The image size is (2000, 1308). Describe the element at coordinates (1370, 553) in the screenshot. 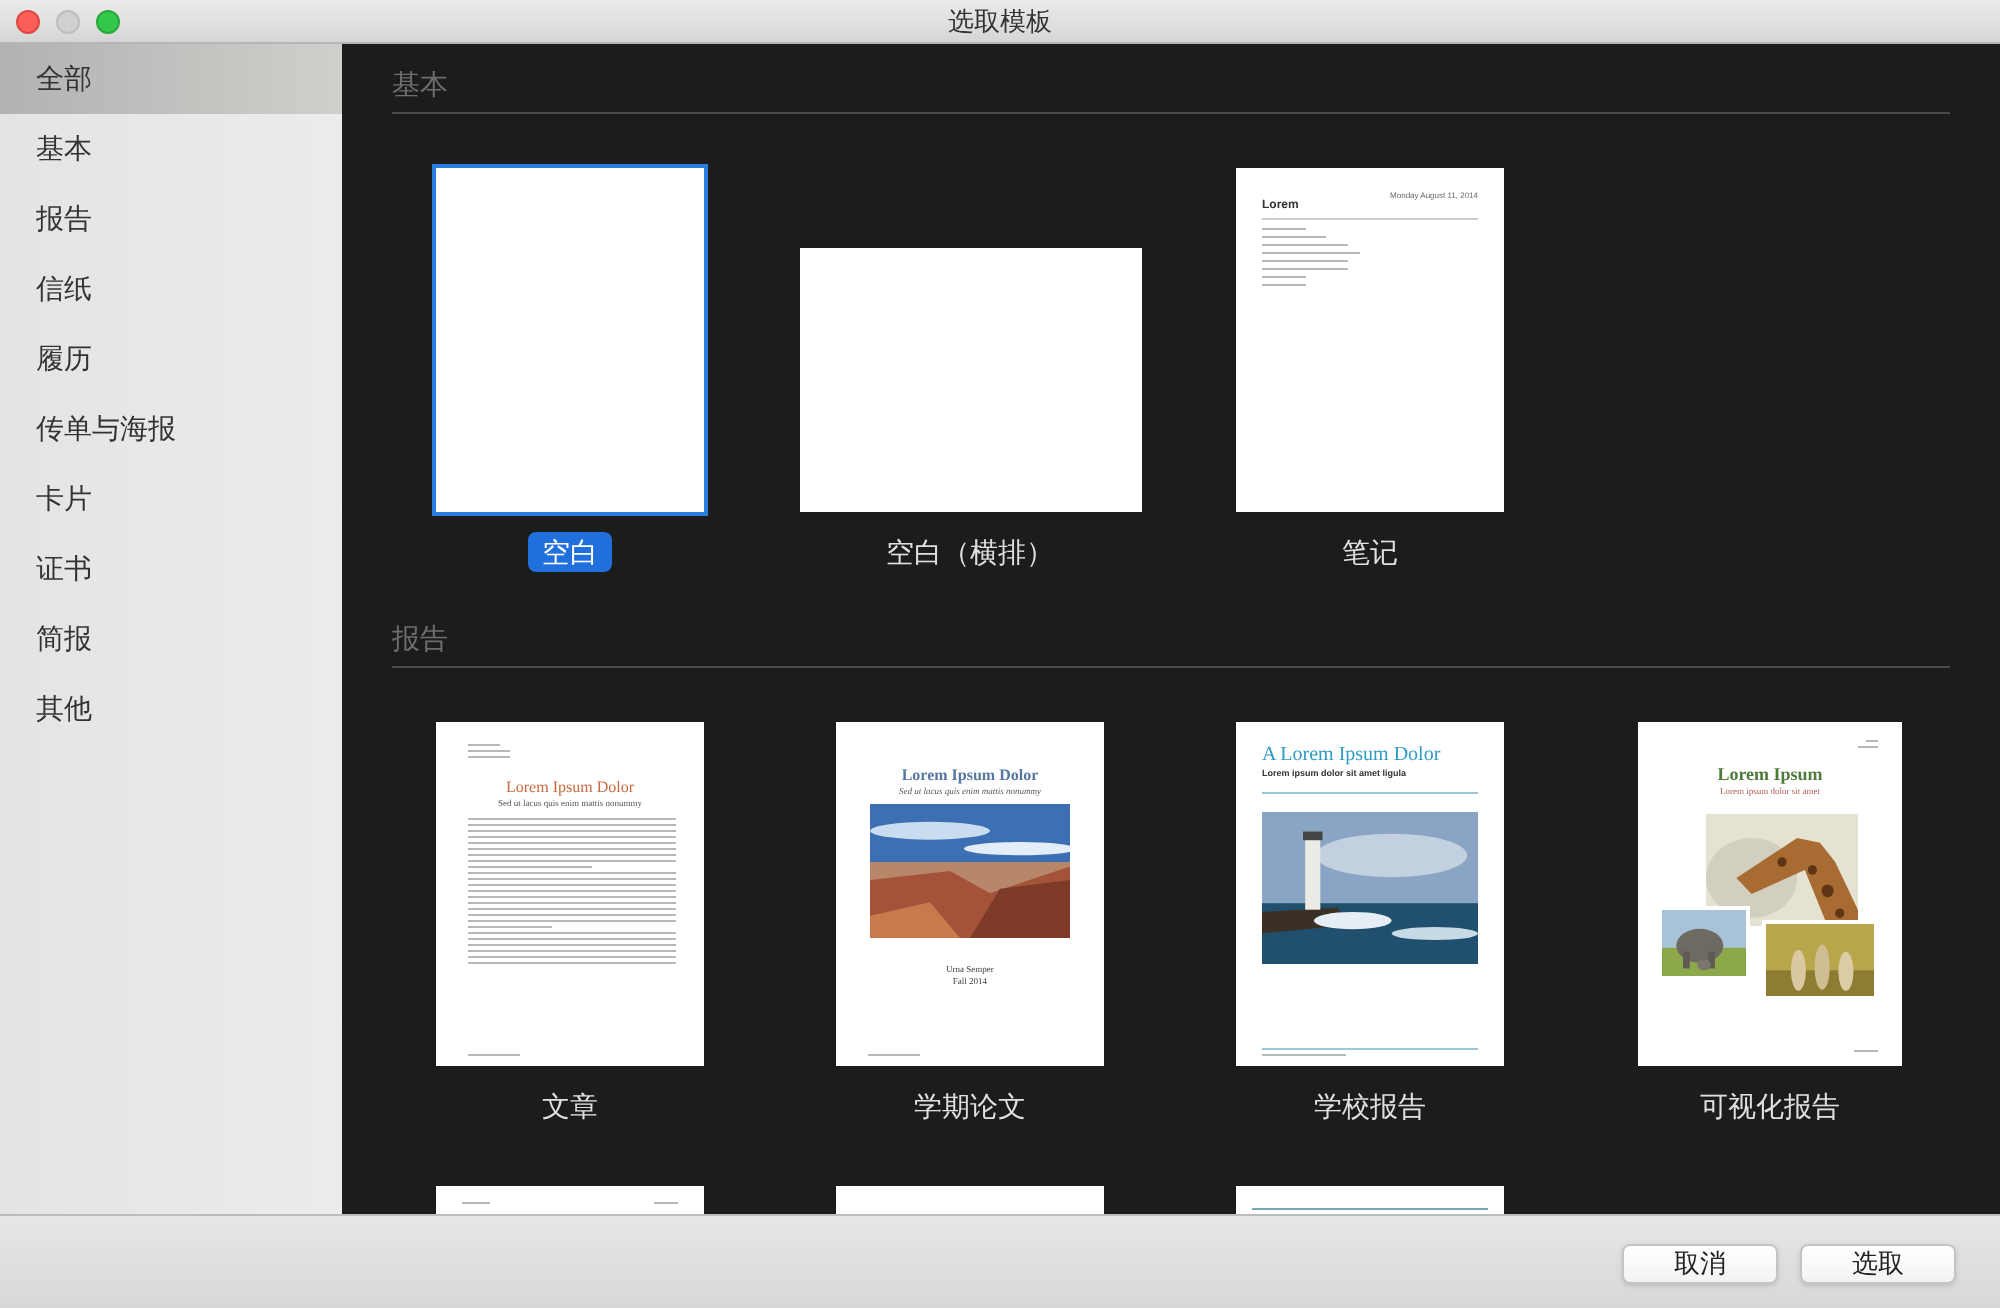

I see `template-label: 笔记` at that location.